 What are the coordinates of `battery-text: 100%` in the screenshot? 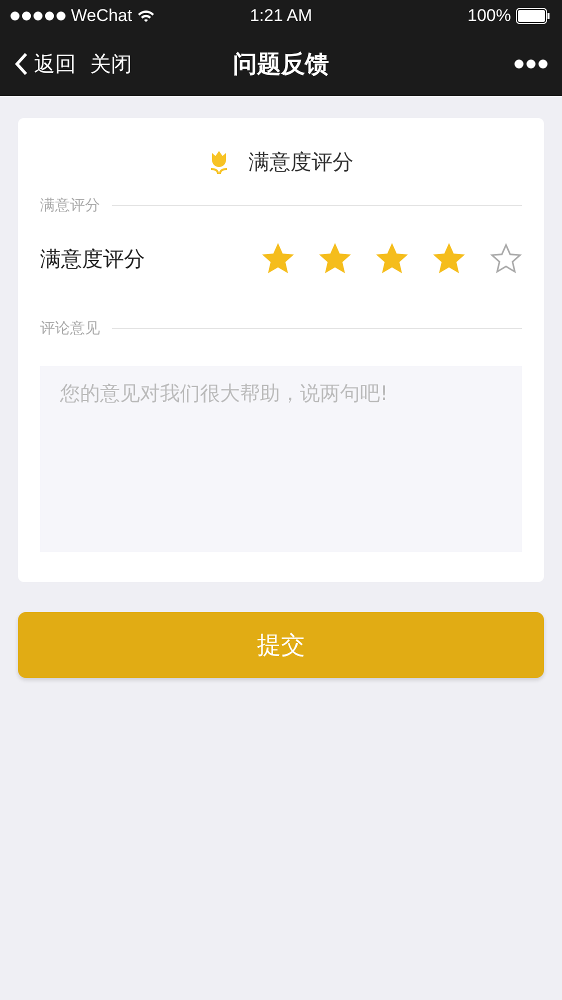 It's located at (489, 16).